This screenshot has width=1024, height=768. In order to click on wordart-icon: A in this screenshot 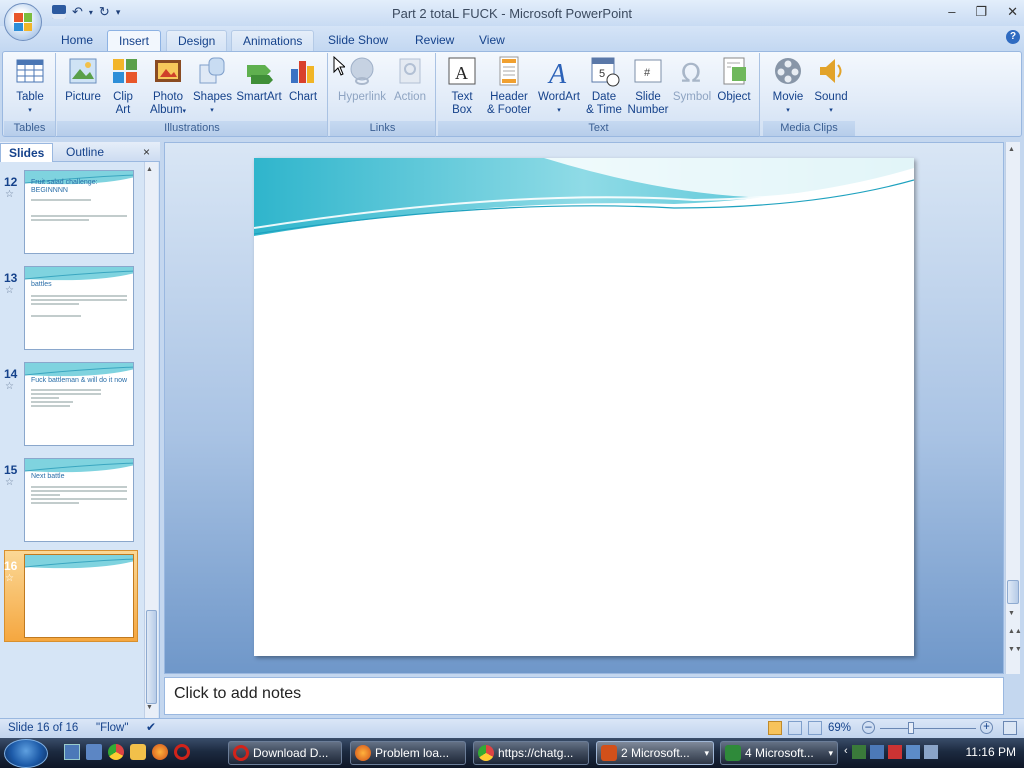, I will do `click(559, 72)`.